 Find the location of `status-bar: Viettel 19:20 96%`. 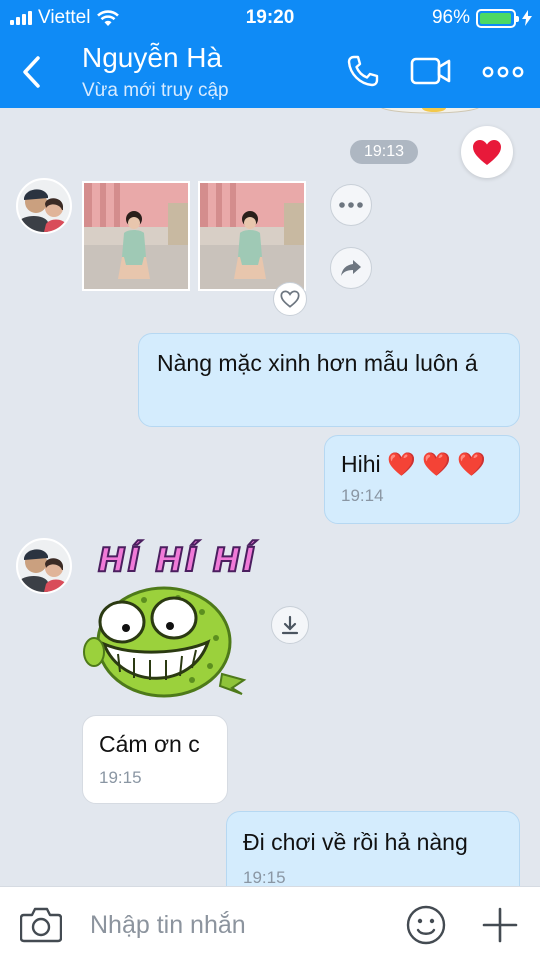

status-bar: Viettel 19:20 96% is located at coordinates (270, 18).